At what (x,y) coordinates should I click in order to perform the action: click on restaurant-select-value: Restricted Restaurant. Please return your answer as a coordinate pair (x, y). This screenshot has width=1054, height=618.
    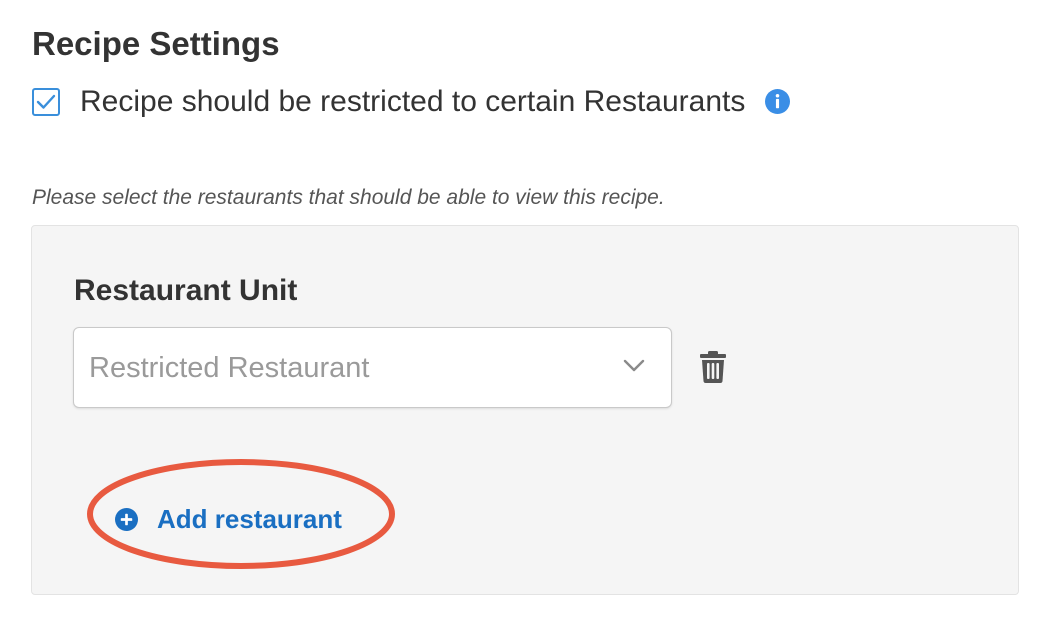
    Looking at the image, I should click on (229, 368).